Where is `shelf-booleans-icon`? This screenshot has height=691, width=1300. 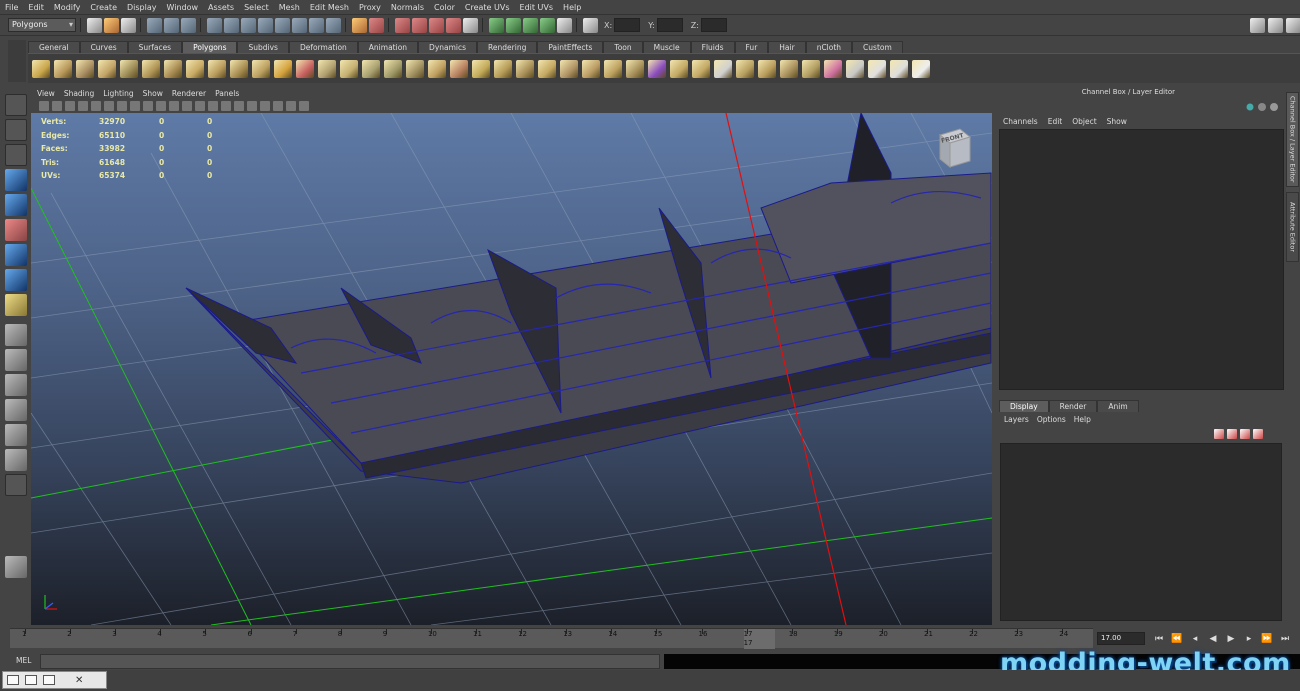 shelf-booleans-icon is located at coordinates (349, 68).